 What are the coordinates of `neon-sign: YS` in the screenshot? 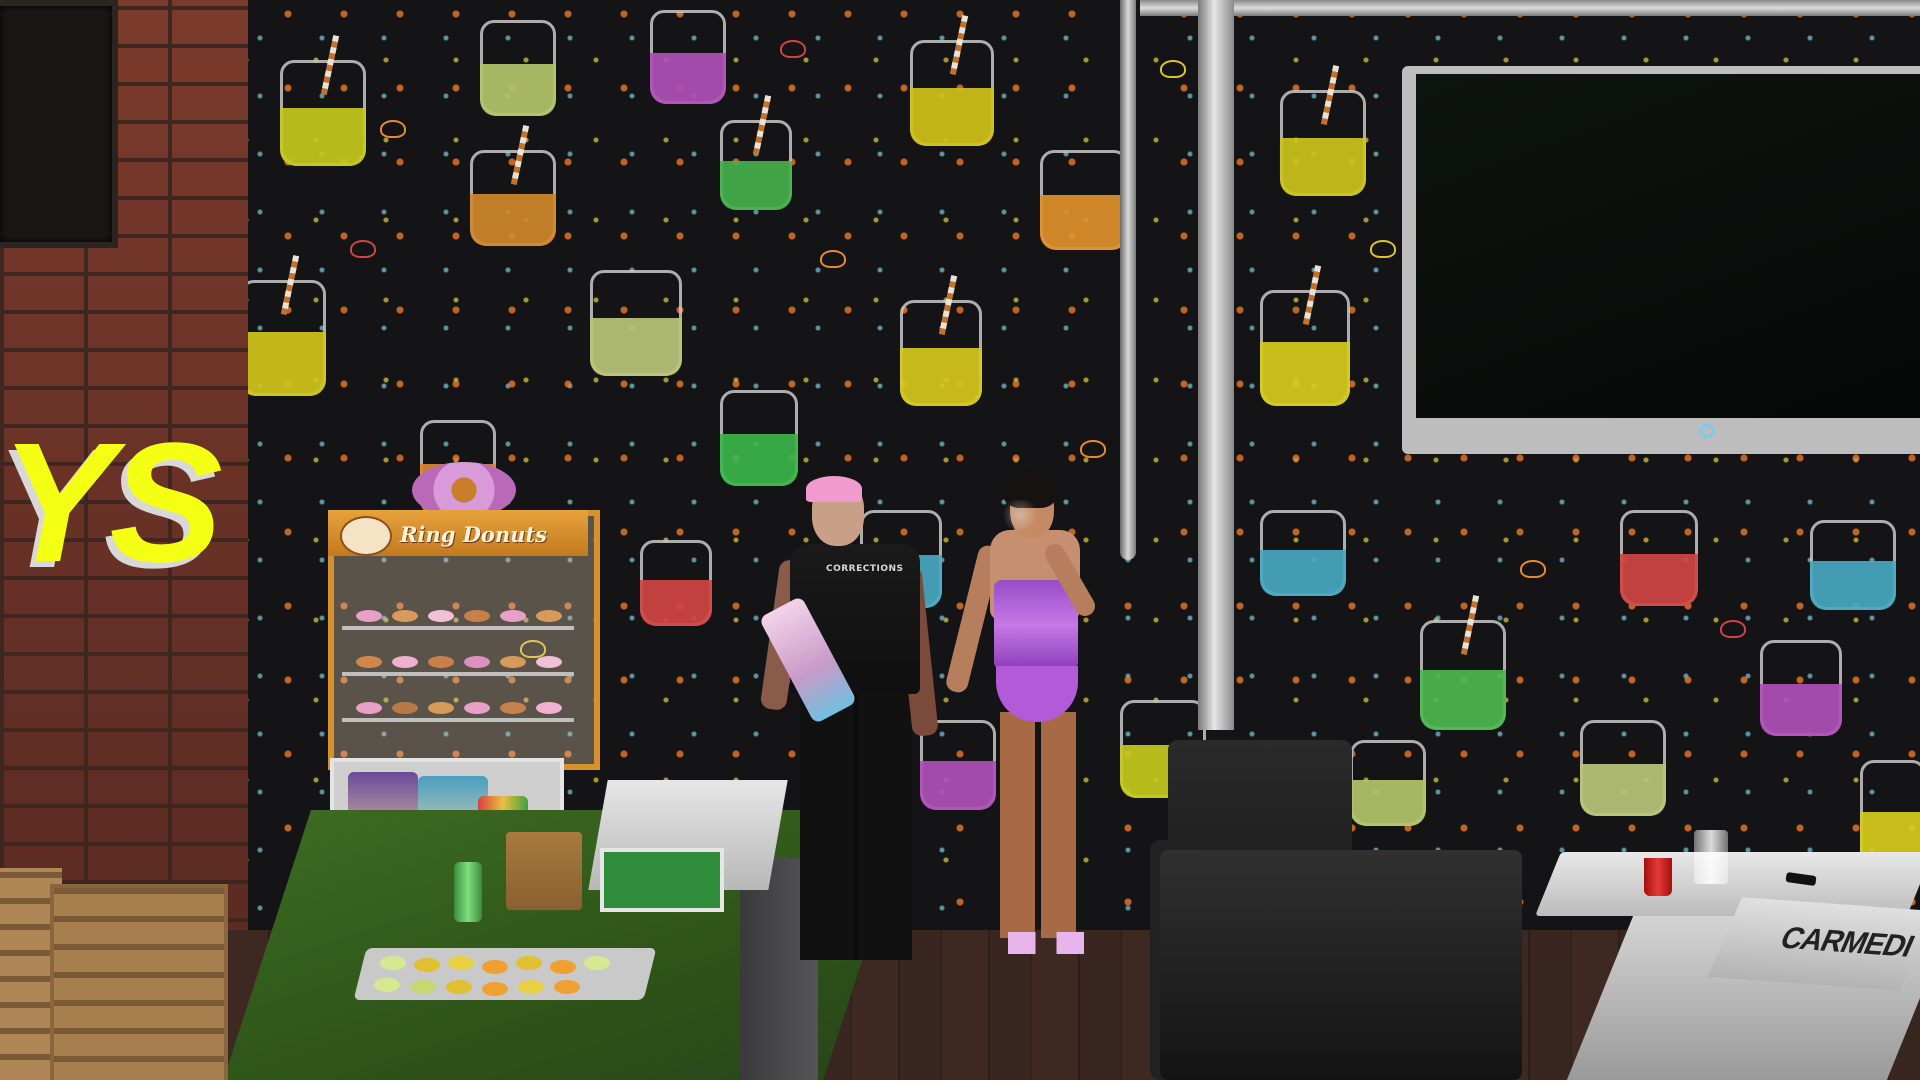 It's located at (111, 503).